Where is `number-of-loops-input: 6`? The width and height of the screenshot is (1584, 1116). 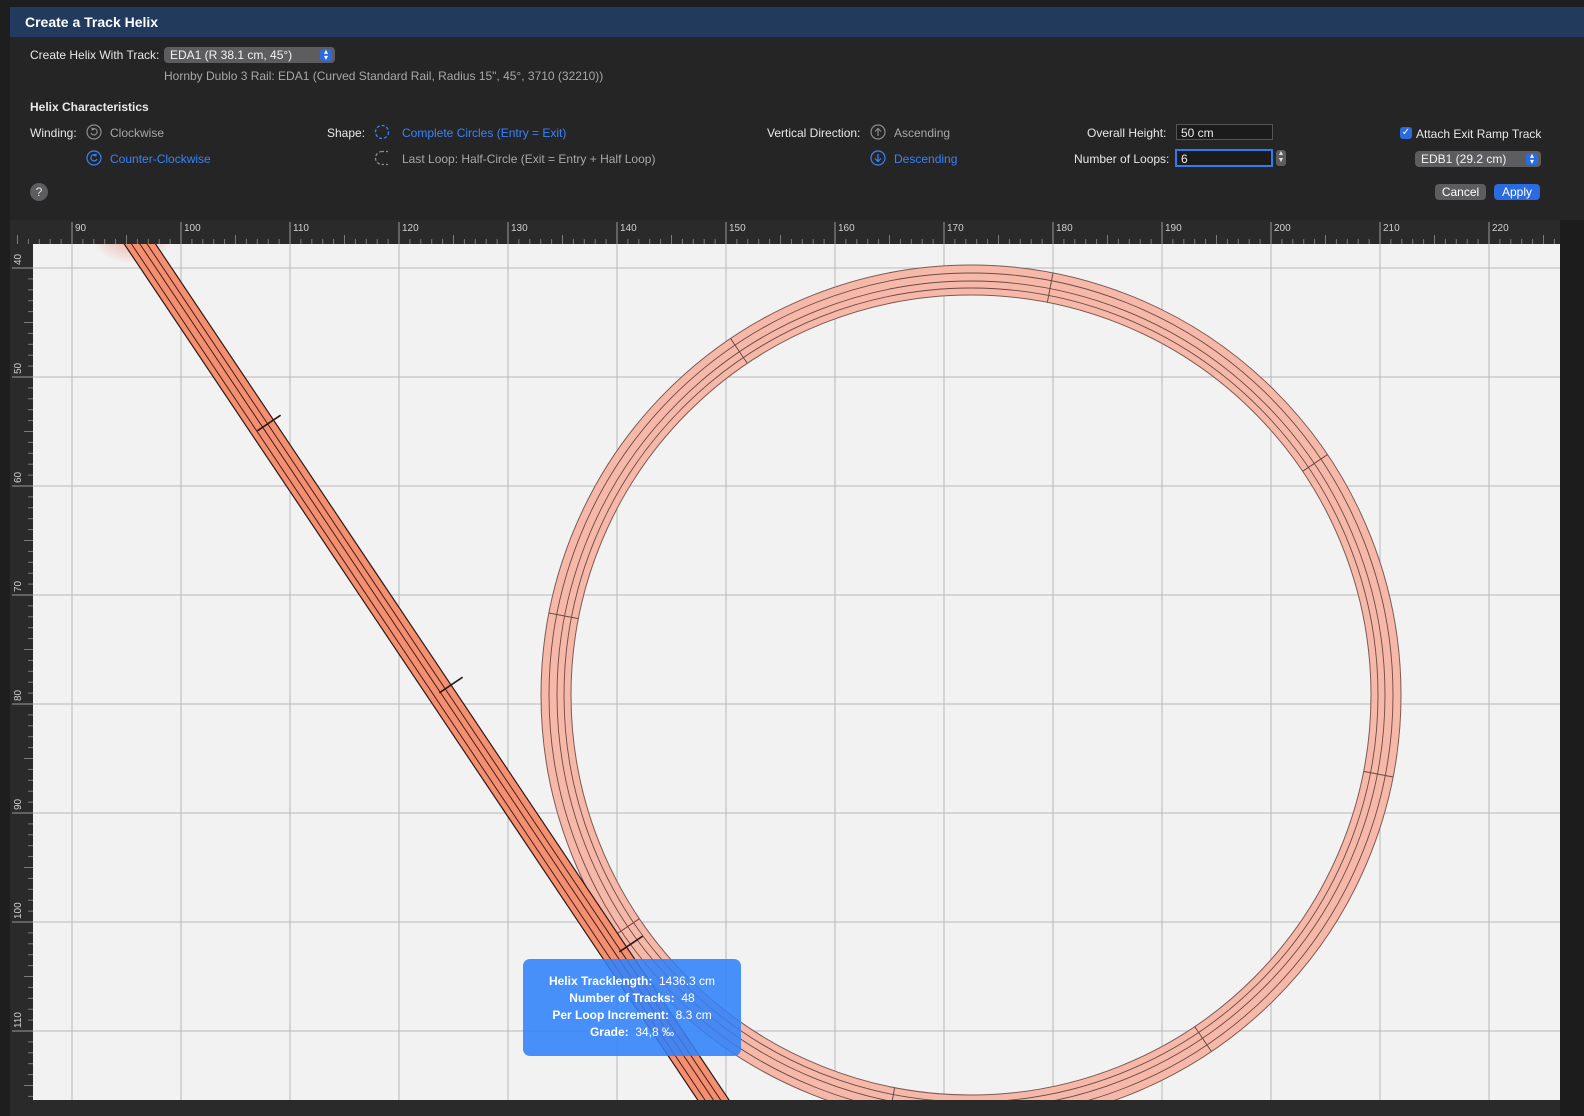
number-of-loops-input: 6 is located at coordinates (1224, 158).